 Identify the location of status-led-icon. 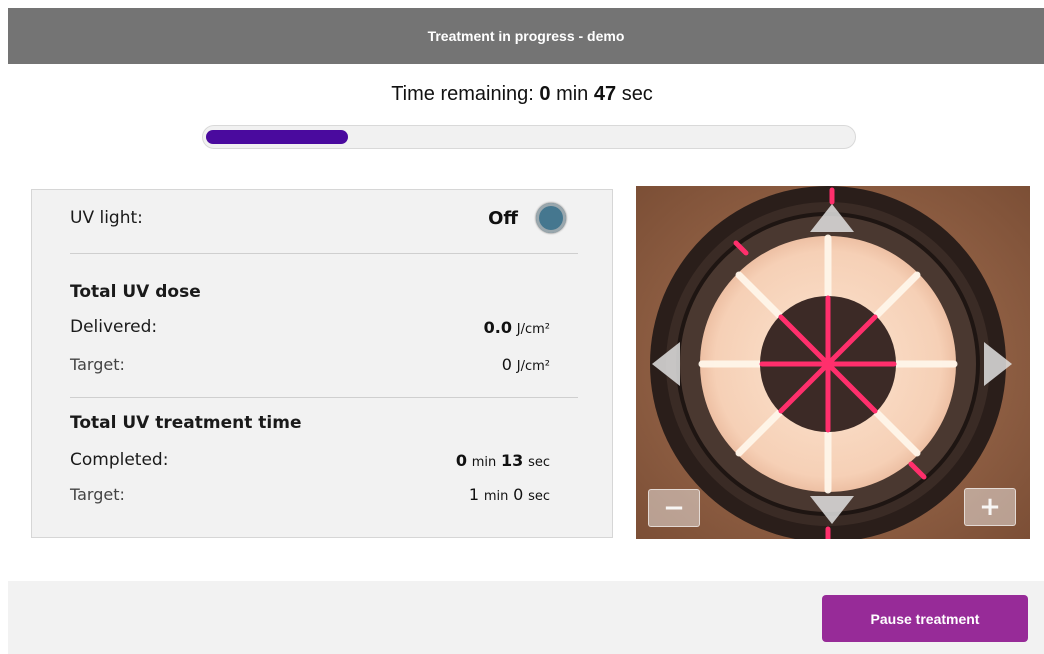
(551, 218).